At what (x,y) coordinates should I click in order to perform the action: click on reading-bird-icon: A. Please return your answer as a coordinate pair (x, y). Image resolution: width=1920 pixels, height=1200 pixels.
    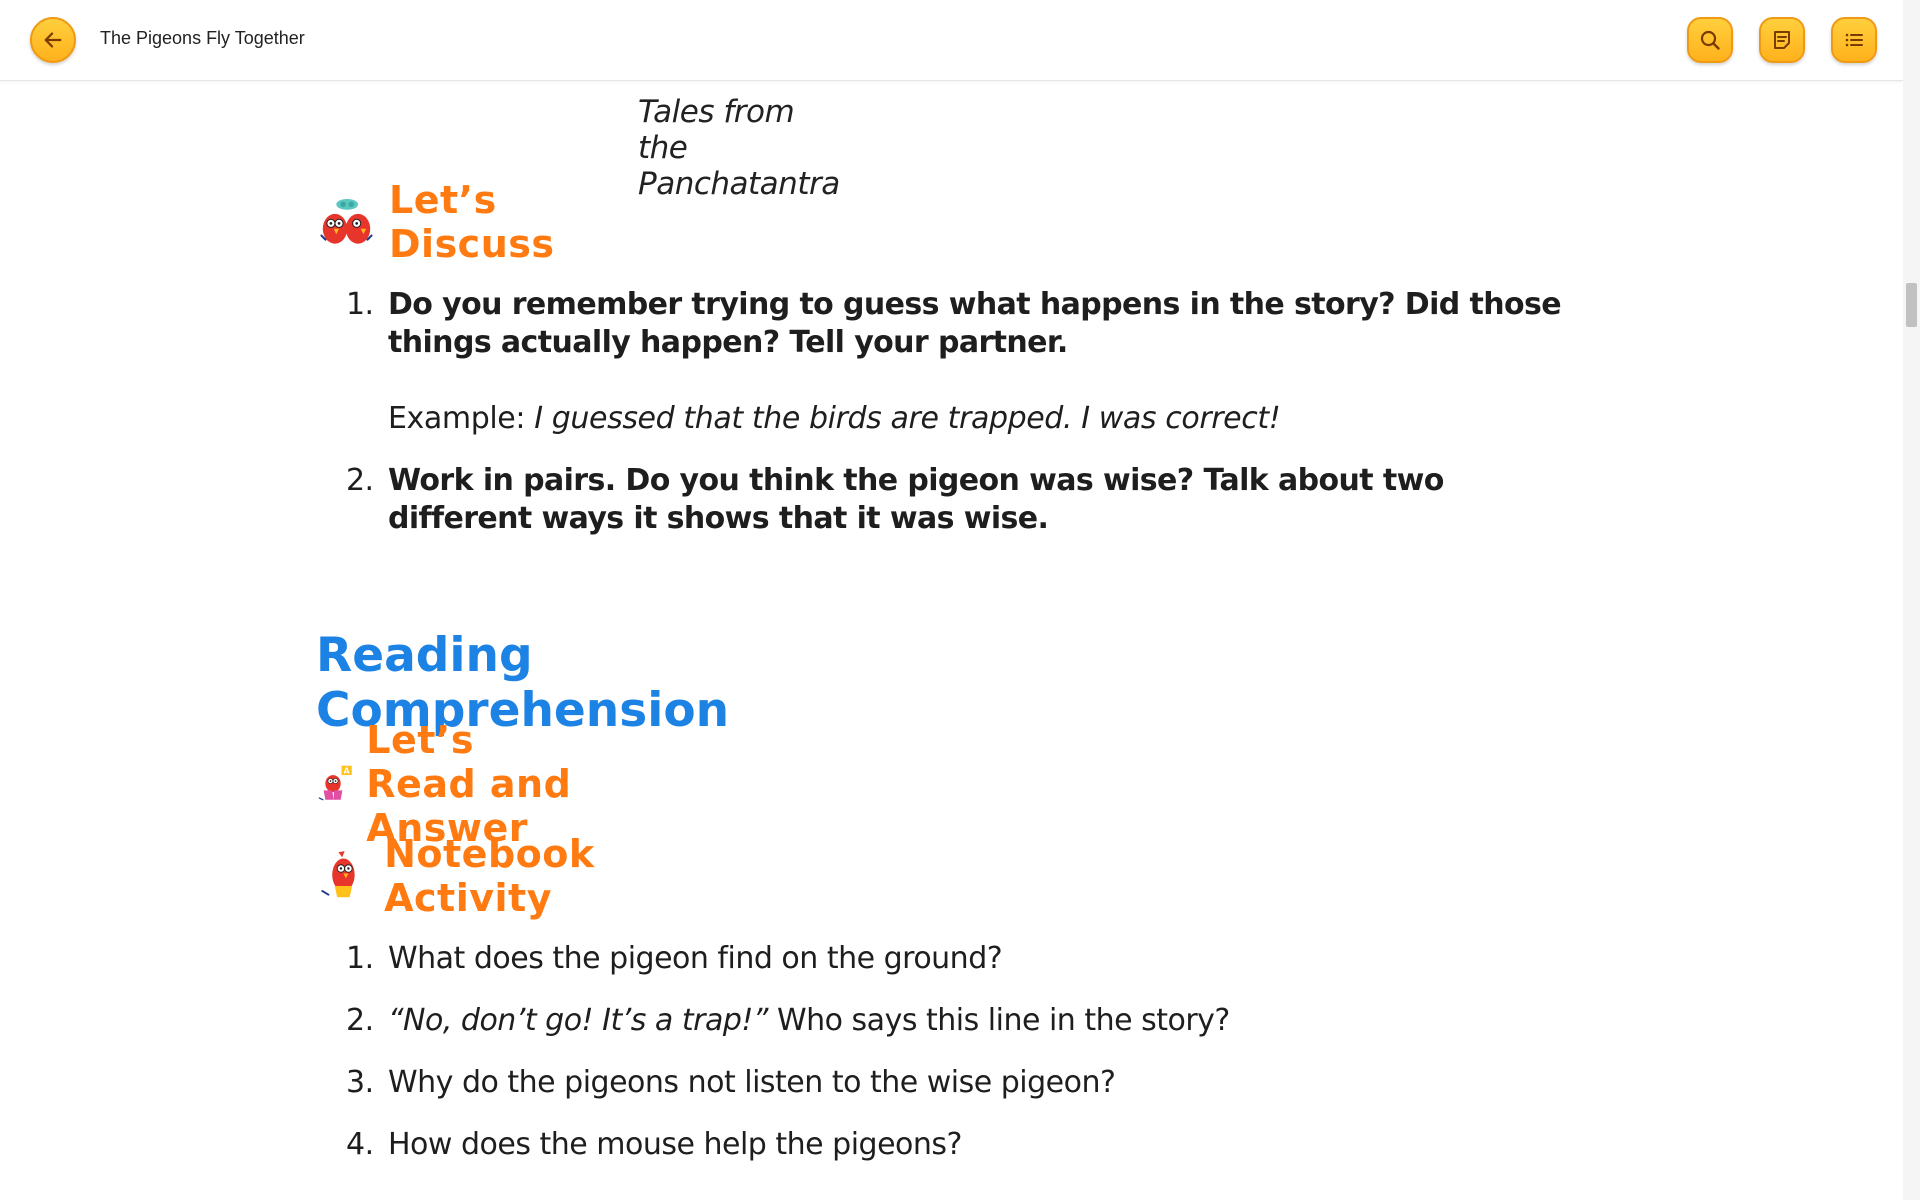
    Looking at the image, I should click on (335, 783).